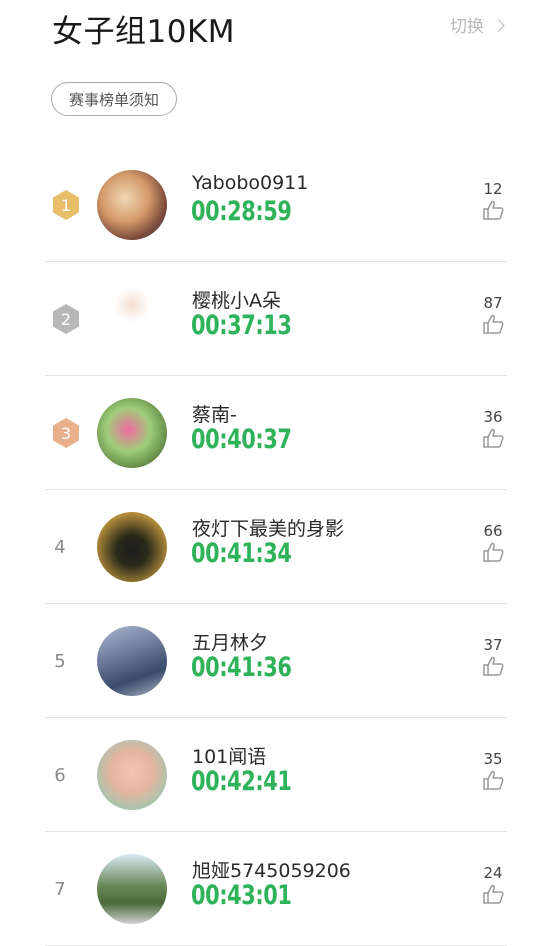 This screenshot has height=946, width=547. Describe the element at coordinates (268, 529) in the screenshot. I see `runner-name: 夜灯下最美的身影` at that location.